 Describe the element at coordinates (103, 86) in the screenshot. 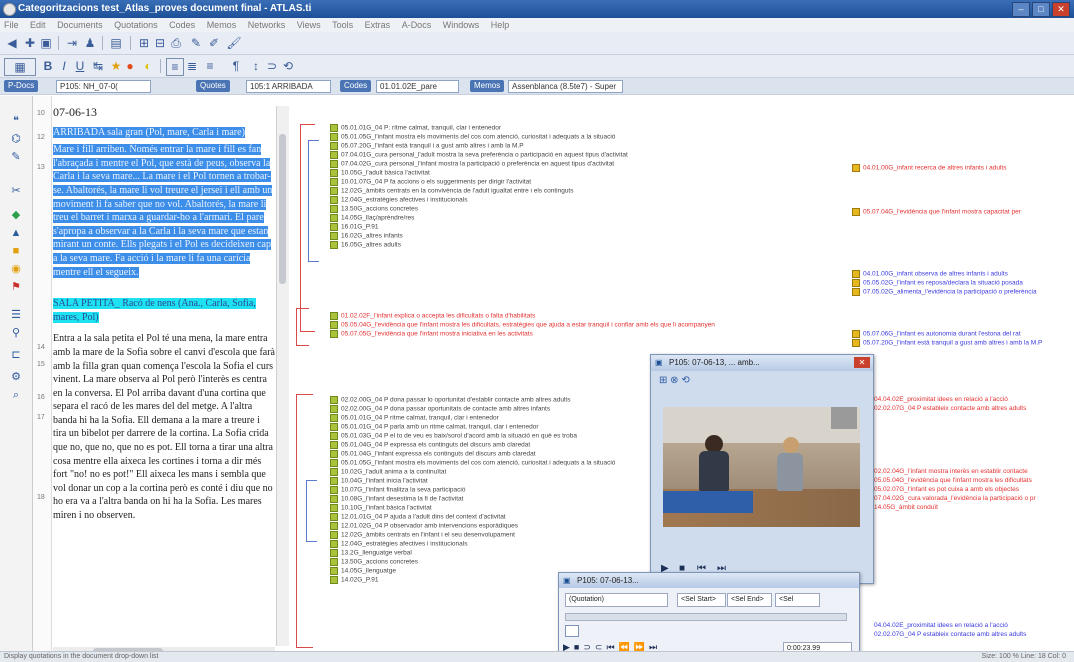

I see `pdocs-dropdown: P105: NH_07-0(` at that location.